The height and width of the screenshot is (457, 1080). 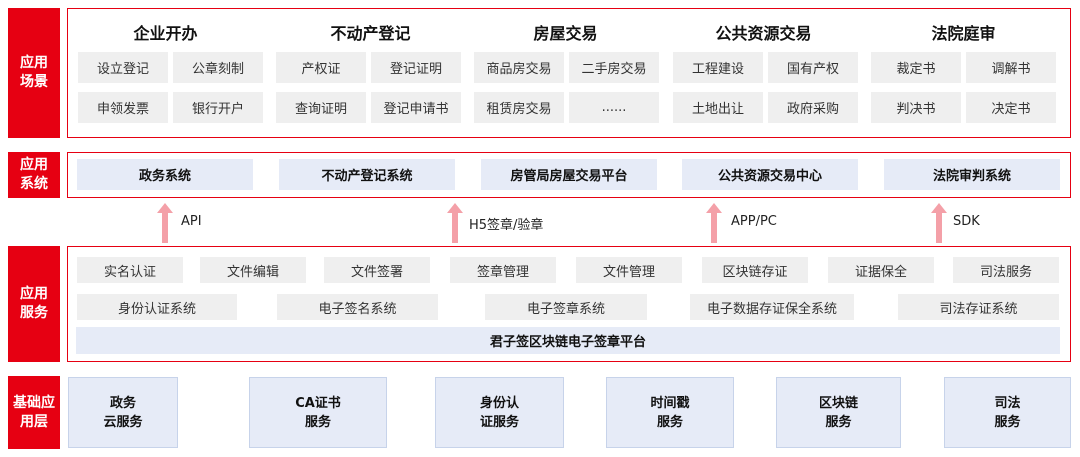 I want to click on scenario-title: 法院庭审, so click(x=963, y=33).